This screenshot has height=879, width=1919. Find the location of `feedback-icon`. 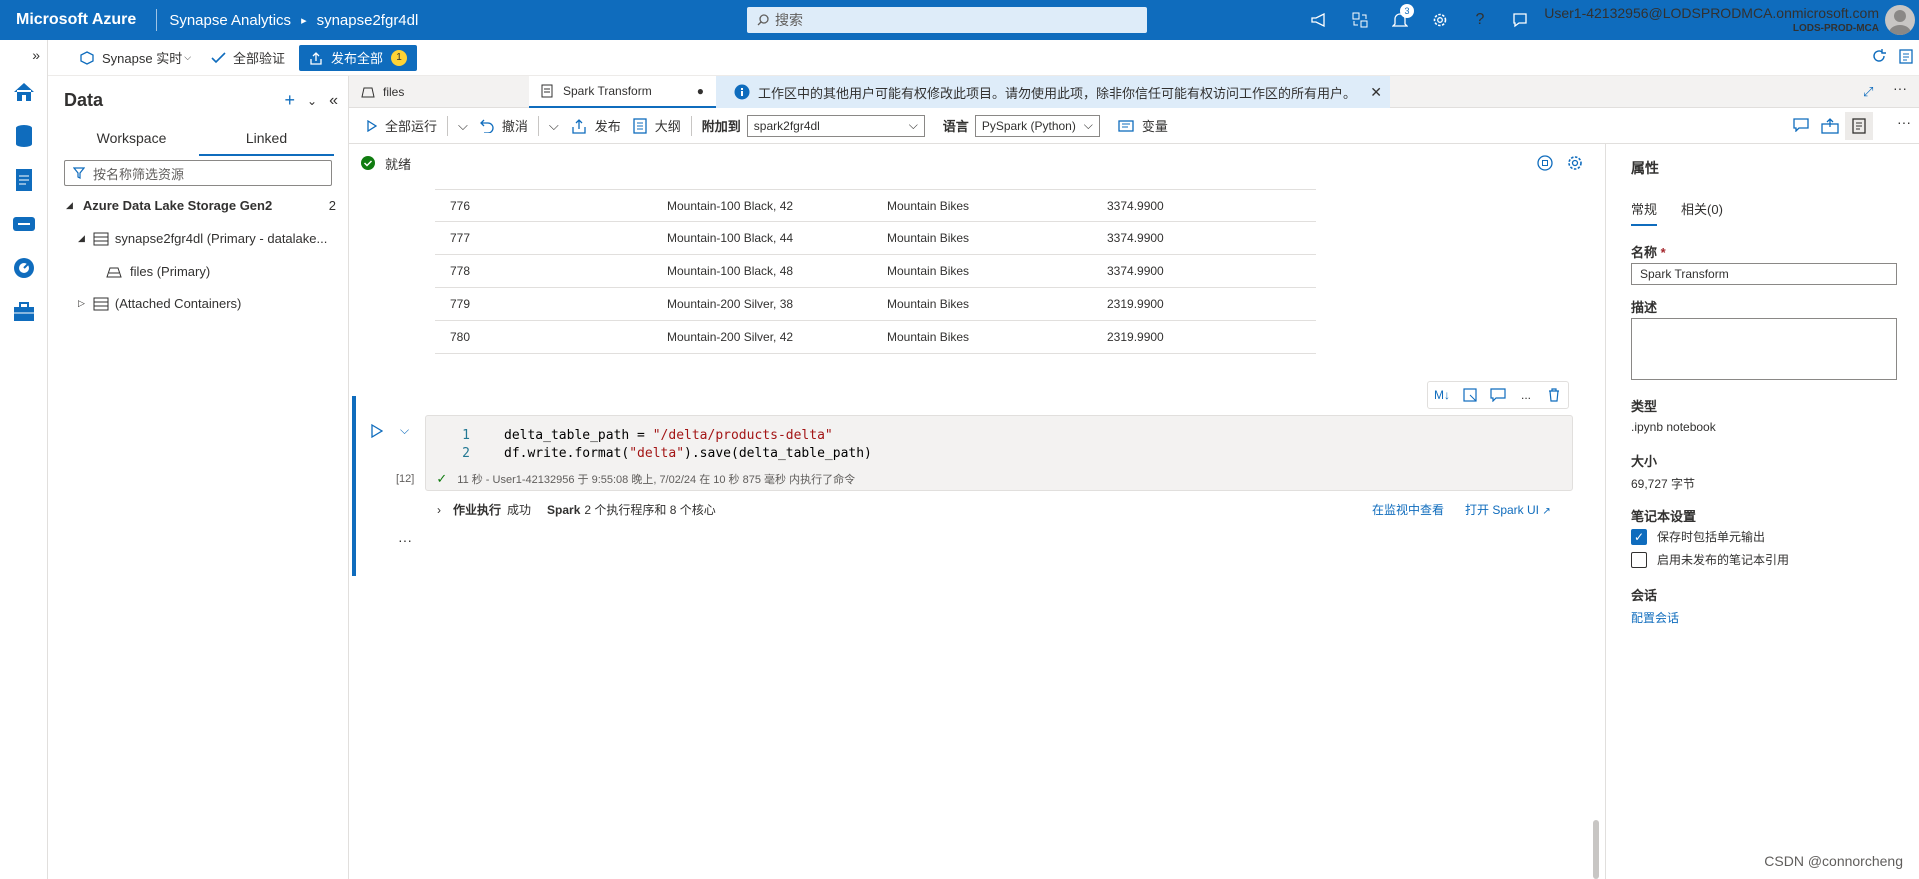

feedback-icon is located at coordinates (1520, 20).